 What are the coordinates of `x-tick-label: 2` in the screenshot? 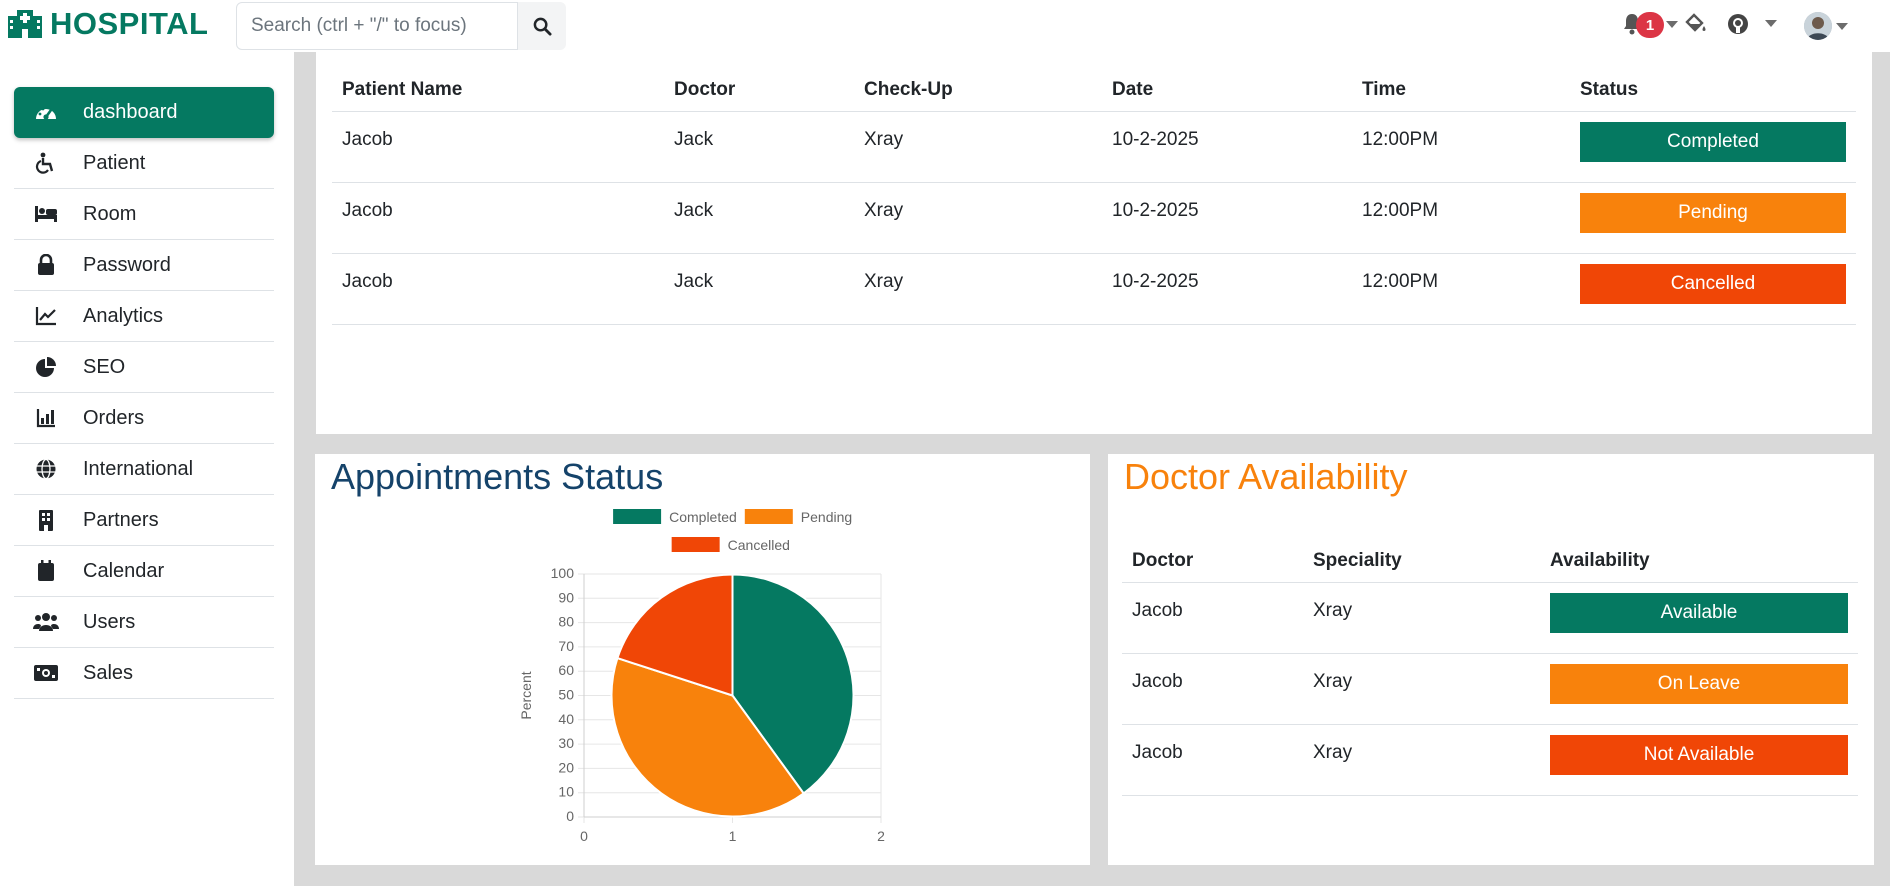 It's located at (881, 836).